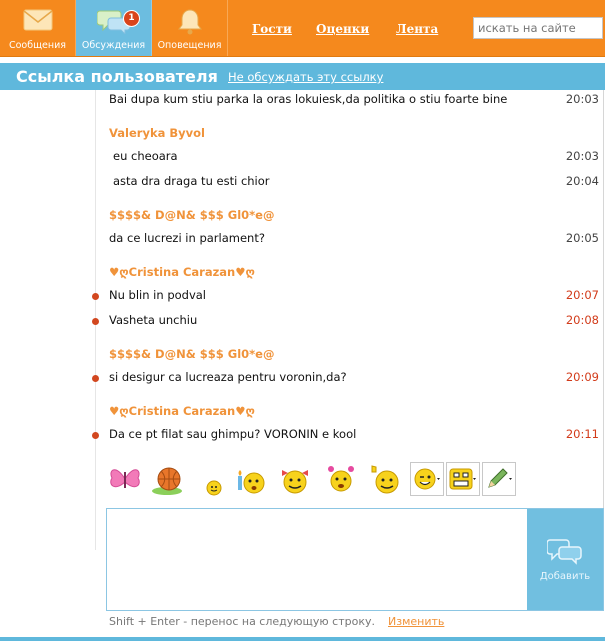 The height and width of the screenshot is (641, 605). I want to click on nav-link-guests: Гости, so click(272, 29).